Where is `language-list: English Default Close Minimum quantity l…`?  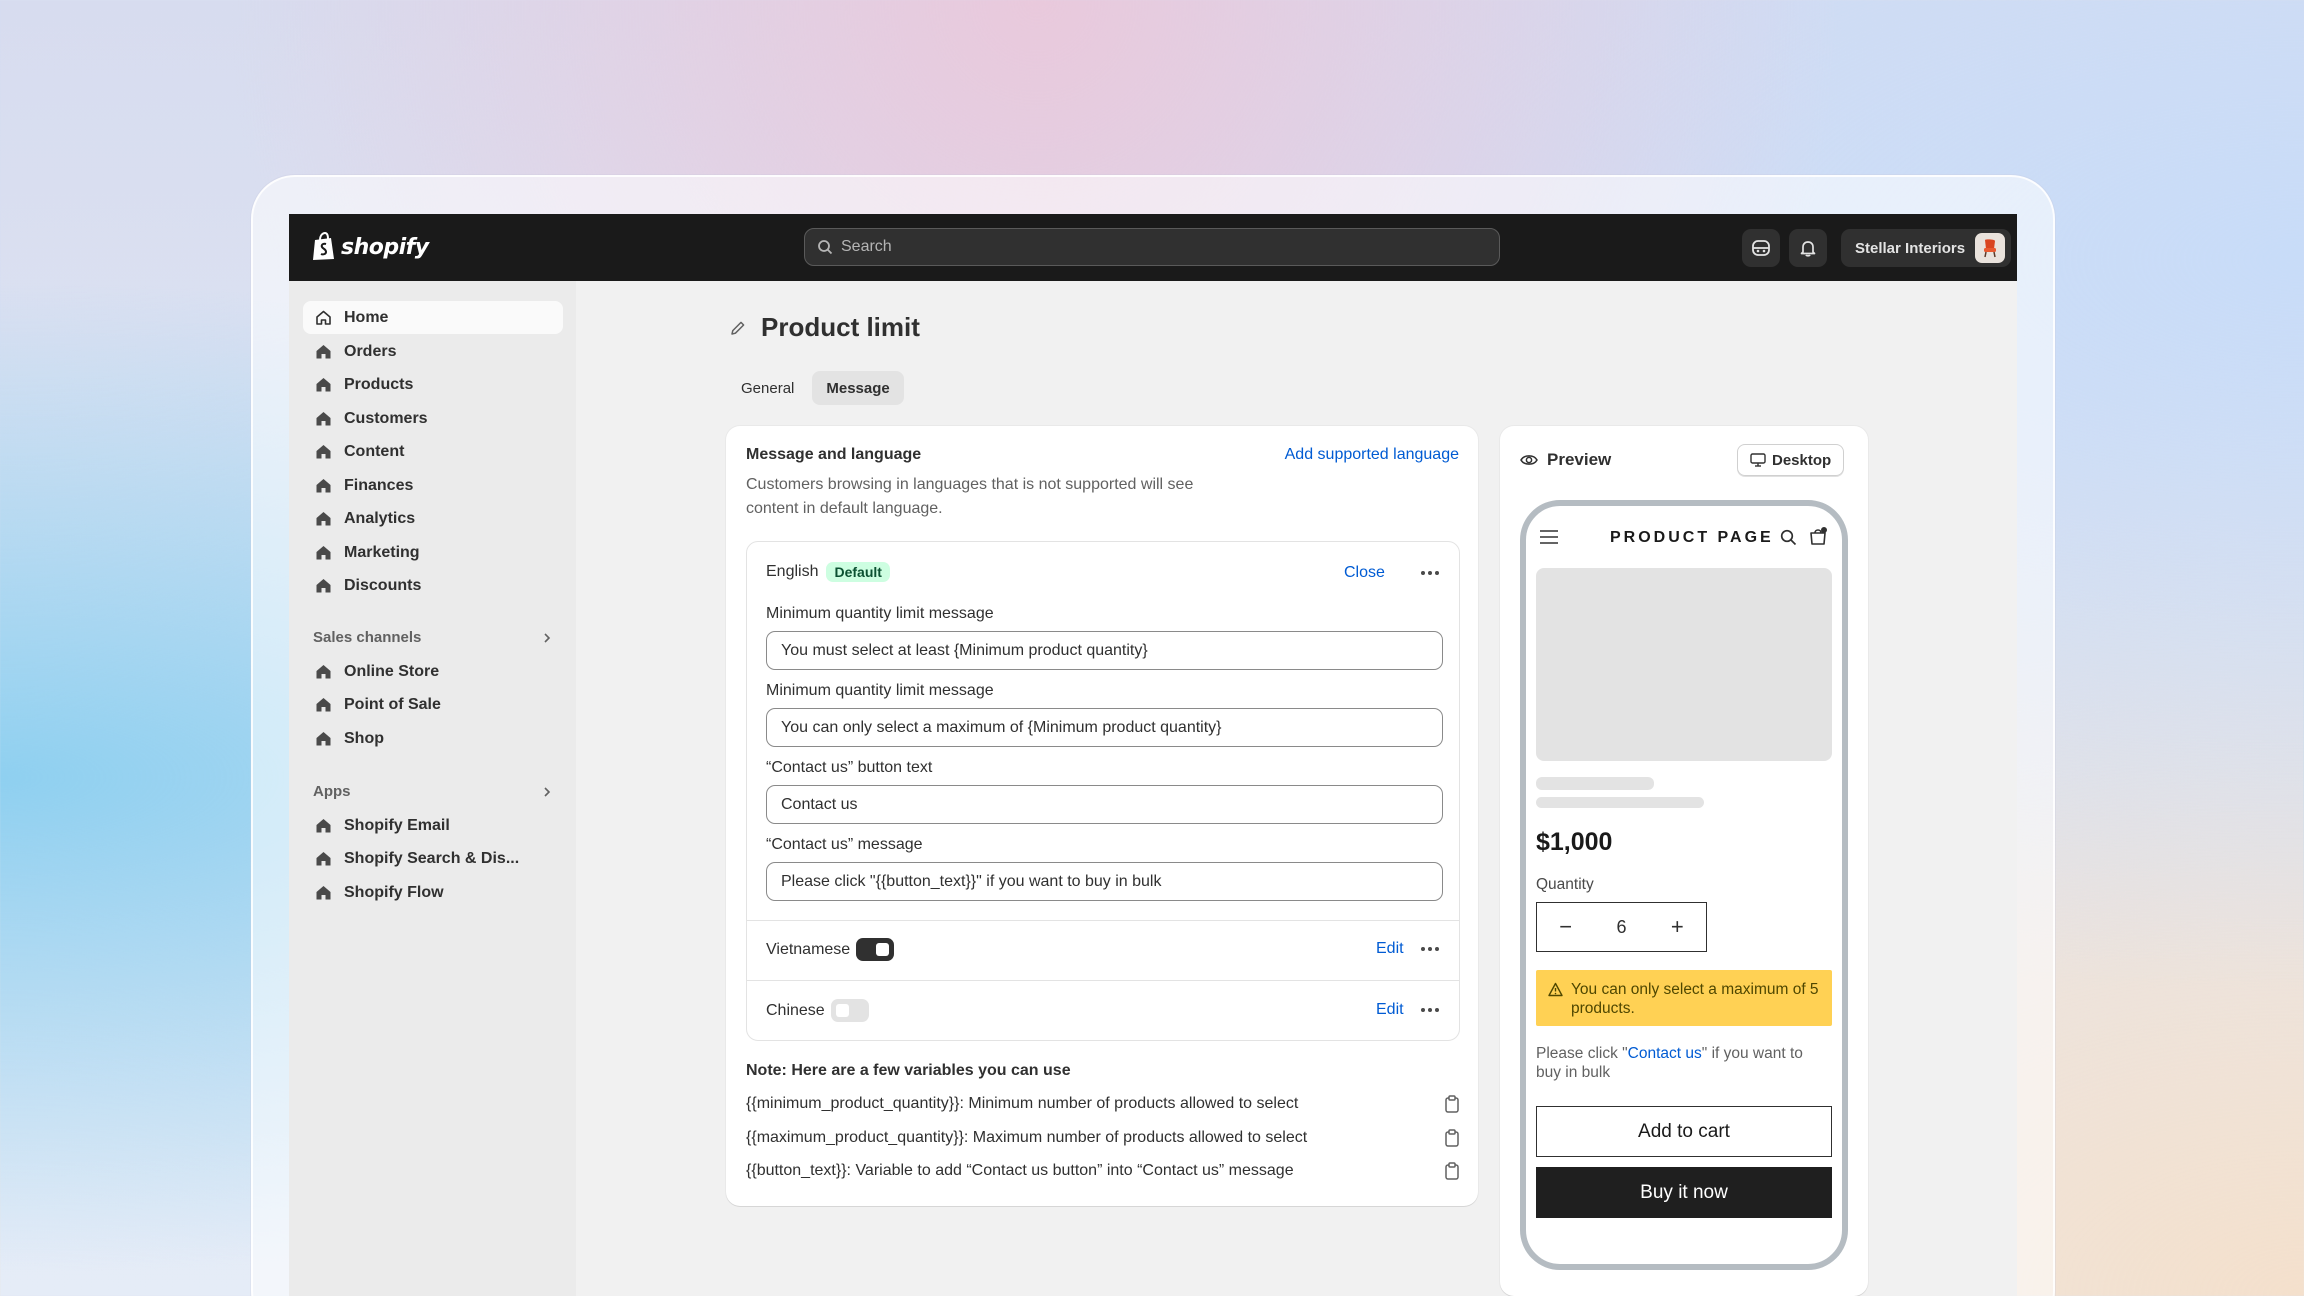
language-list: English Default Close Minimum quantity l… is located at coordinates (1103, 791).